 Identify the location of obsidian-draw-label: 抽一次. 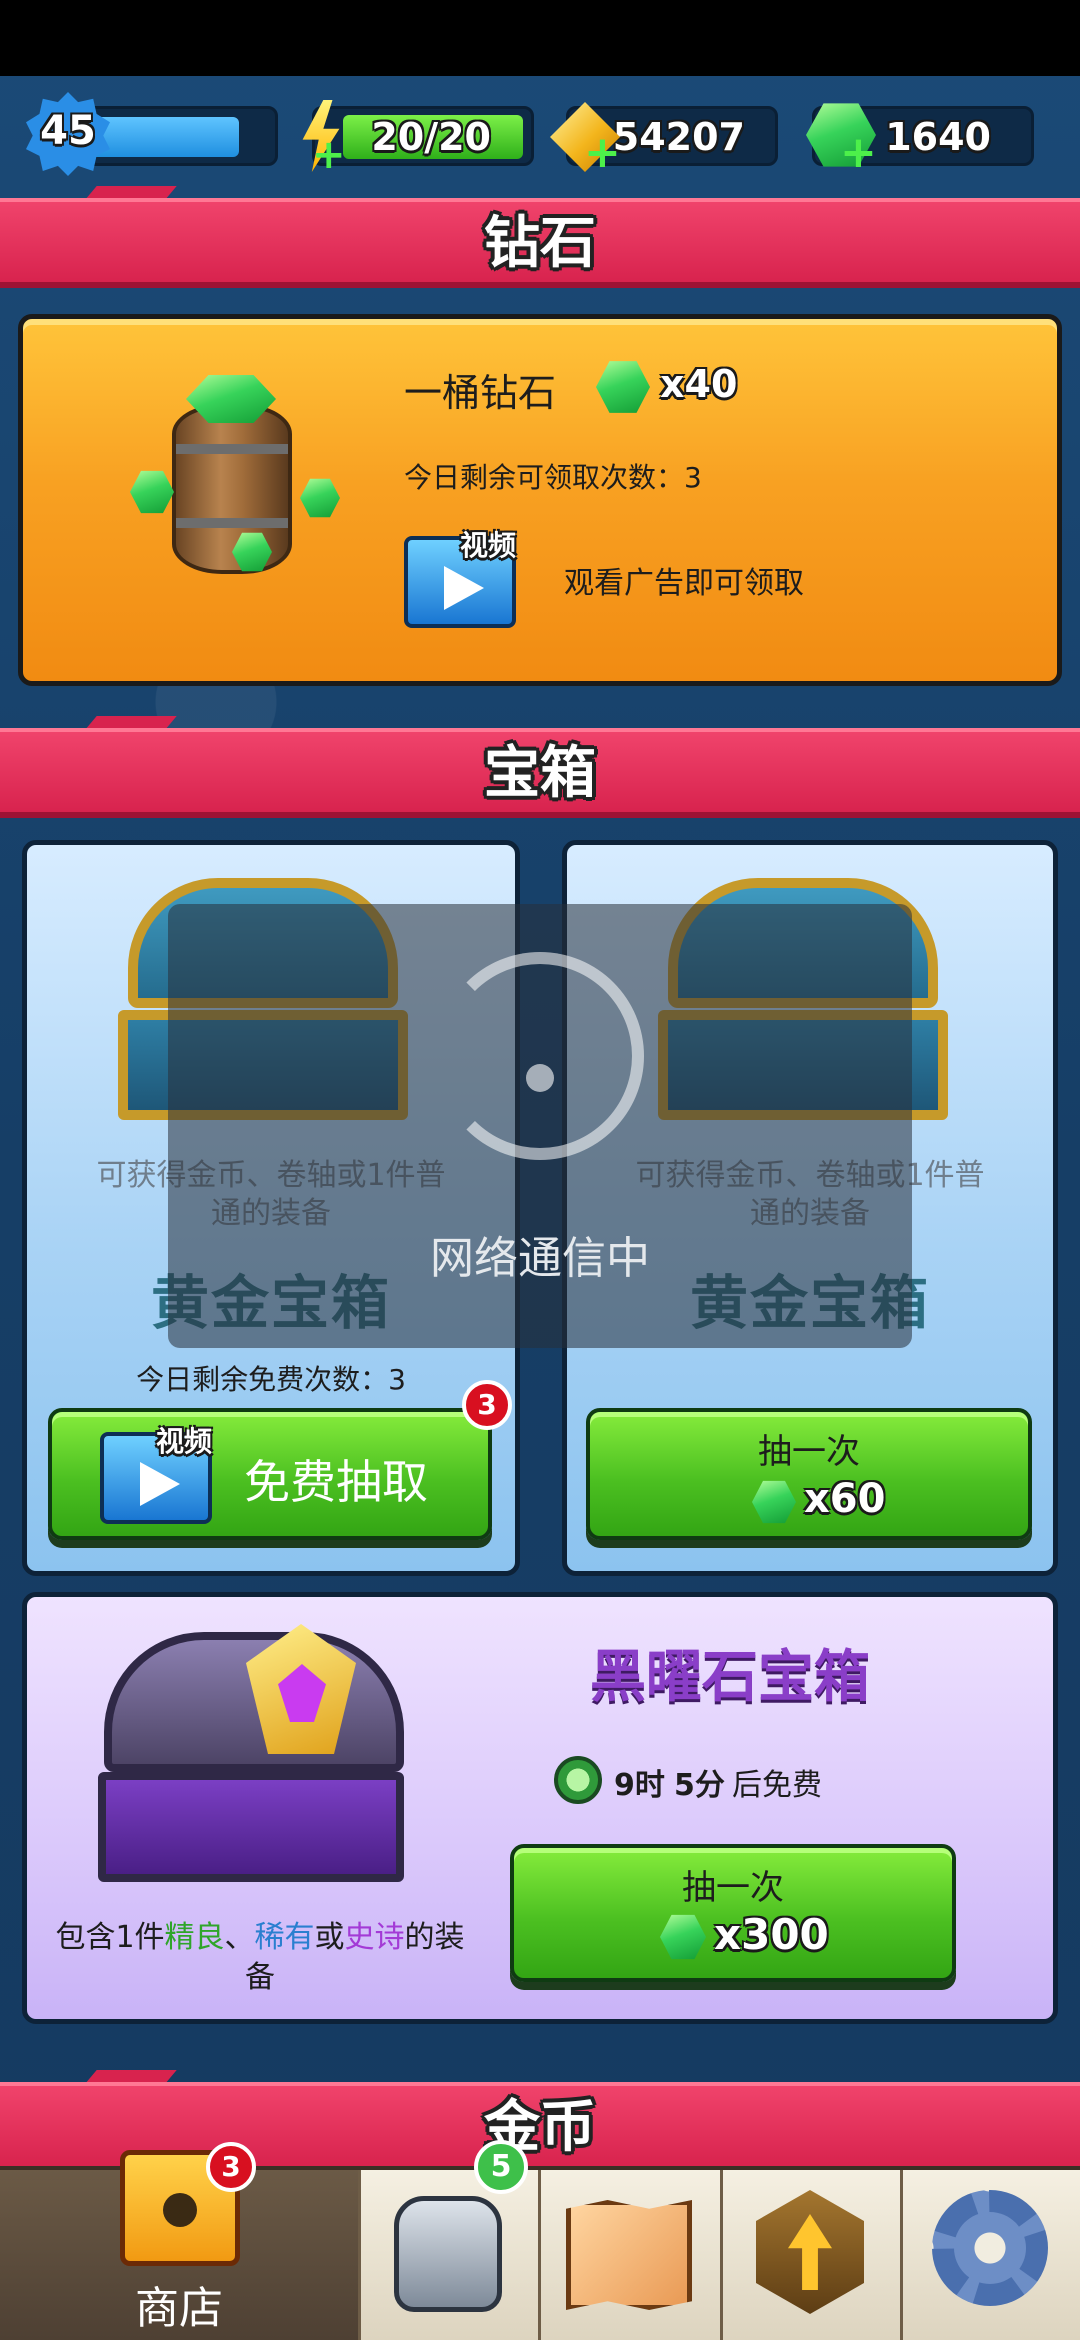
(733, 1888).